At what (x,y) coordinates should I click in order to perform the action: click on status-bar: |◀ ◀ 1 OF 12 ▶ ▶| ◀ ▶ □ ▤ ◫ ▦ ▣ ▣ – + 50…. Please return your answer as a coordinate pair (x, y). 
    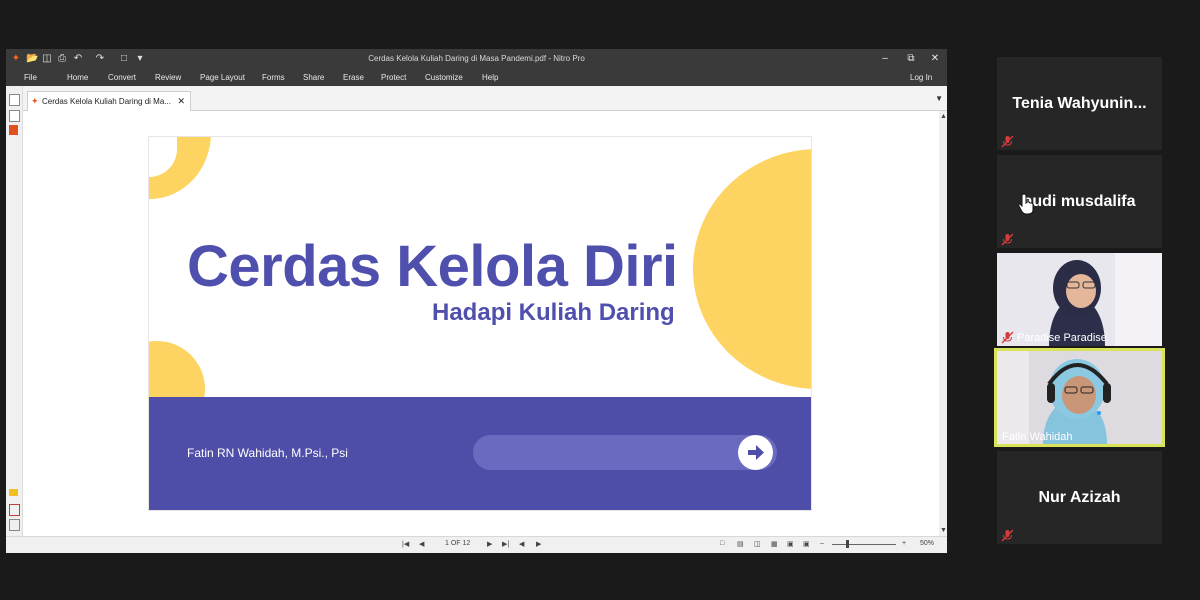
    Looking at the image, I should click on (476, 544).